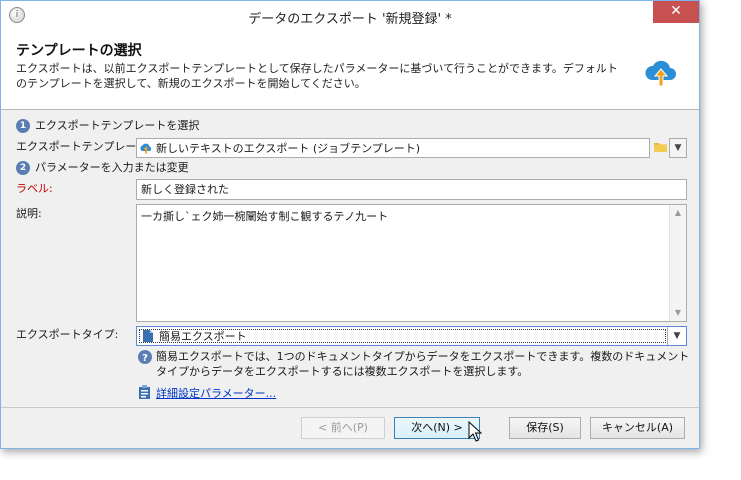 Image resolution: width=741 pixels, height=480 pixels. I want to click on help-icon: ?, so click(145, 357).